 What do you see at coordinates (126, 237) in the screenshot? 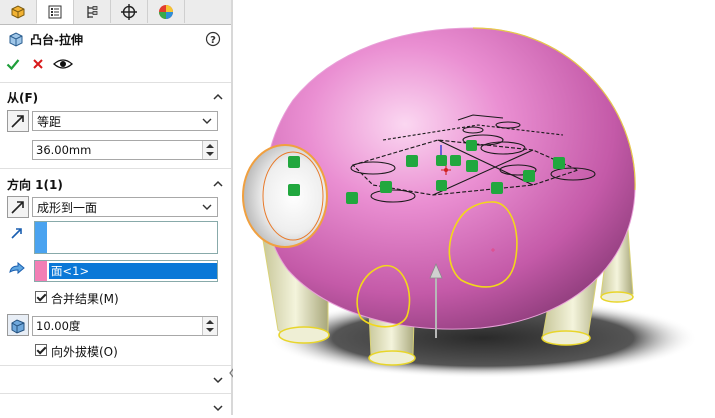
I see `direction-reference-list` at bounding box center [126, 237].